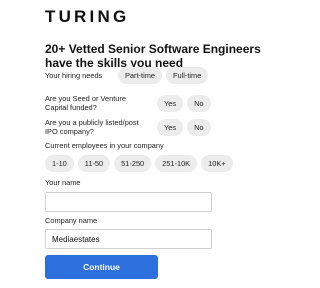 The width and height of the screenshot is (320, 288). Describe the element at coordinates (101, 267) in the screenshot. I see `continue-button: Continue` at that location.